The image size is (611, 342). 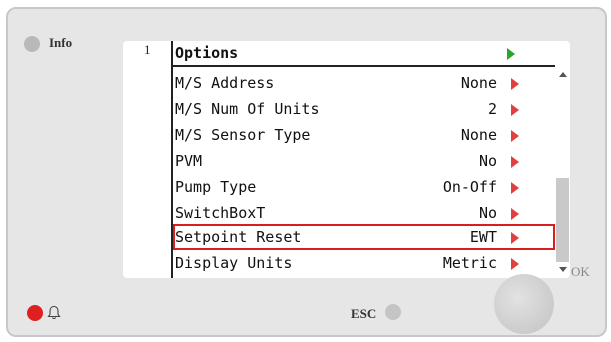 I want to click on option-row-pvm: PVM No, so click(x=364, y=161).